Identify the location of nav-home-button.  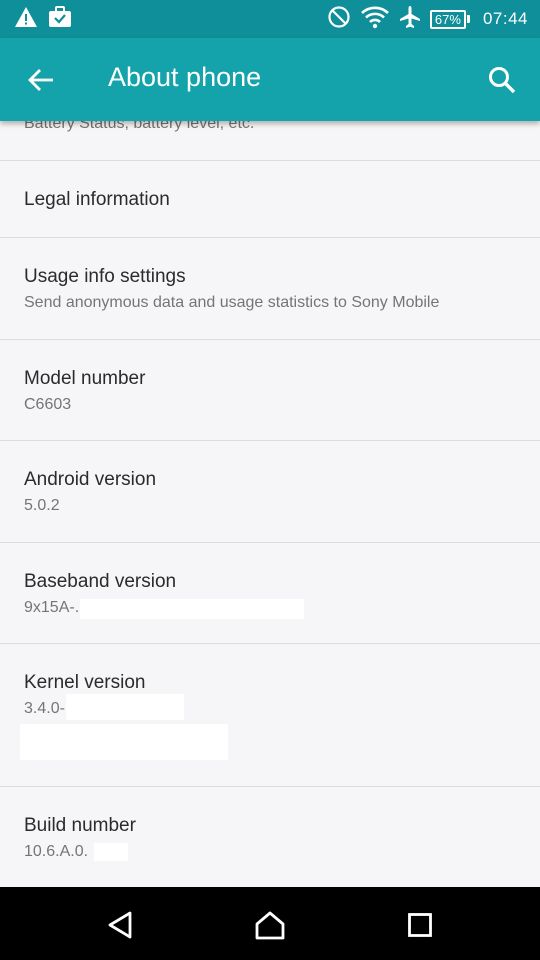
(270, 925).